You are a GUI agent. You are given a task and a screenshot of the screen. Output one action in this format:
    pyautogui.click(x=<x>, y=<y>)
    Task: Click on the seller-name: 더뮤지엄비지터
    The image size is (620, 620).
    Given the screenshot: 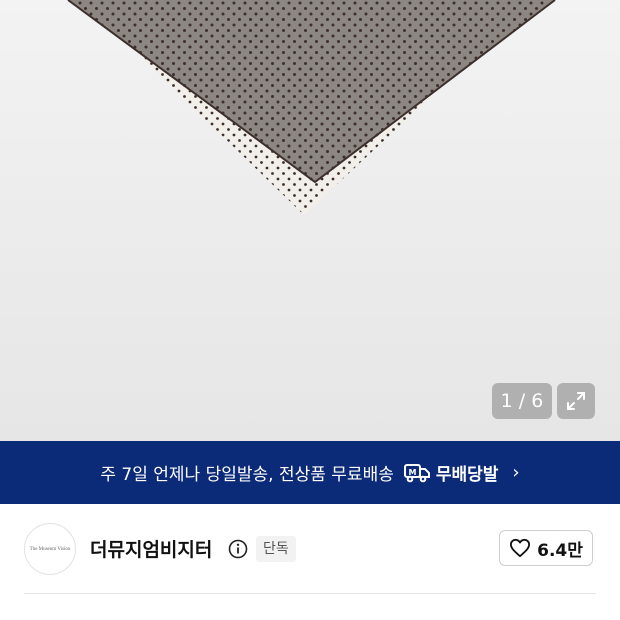 What is the action you would take?
    pyautogui.click(x=151, y=548)
    